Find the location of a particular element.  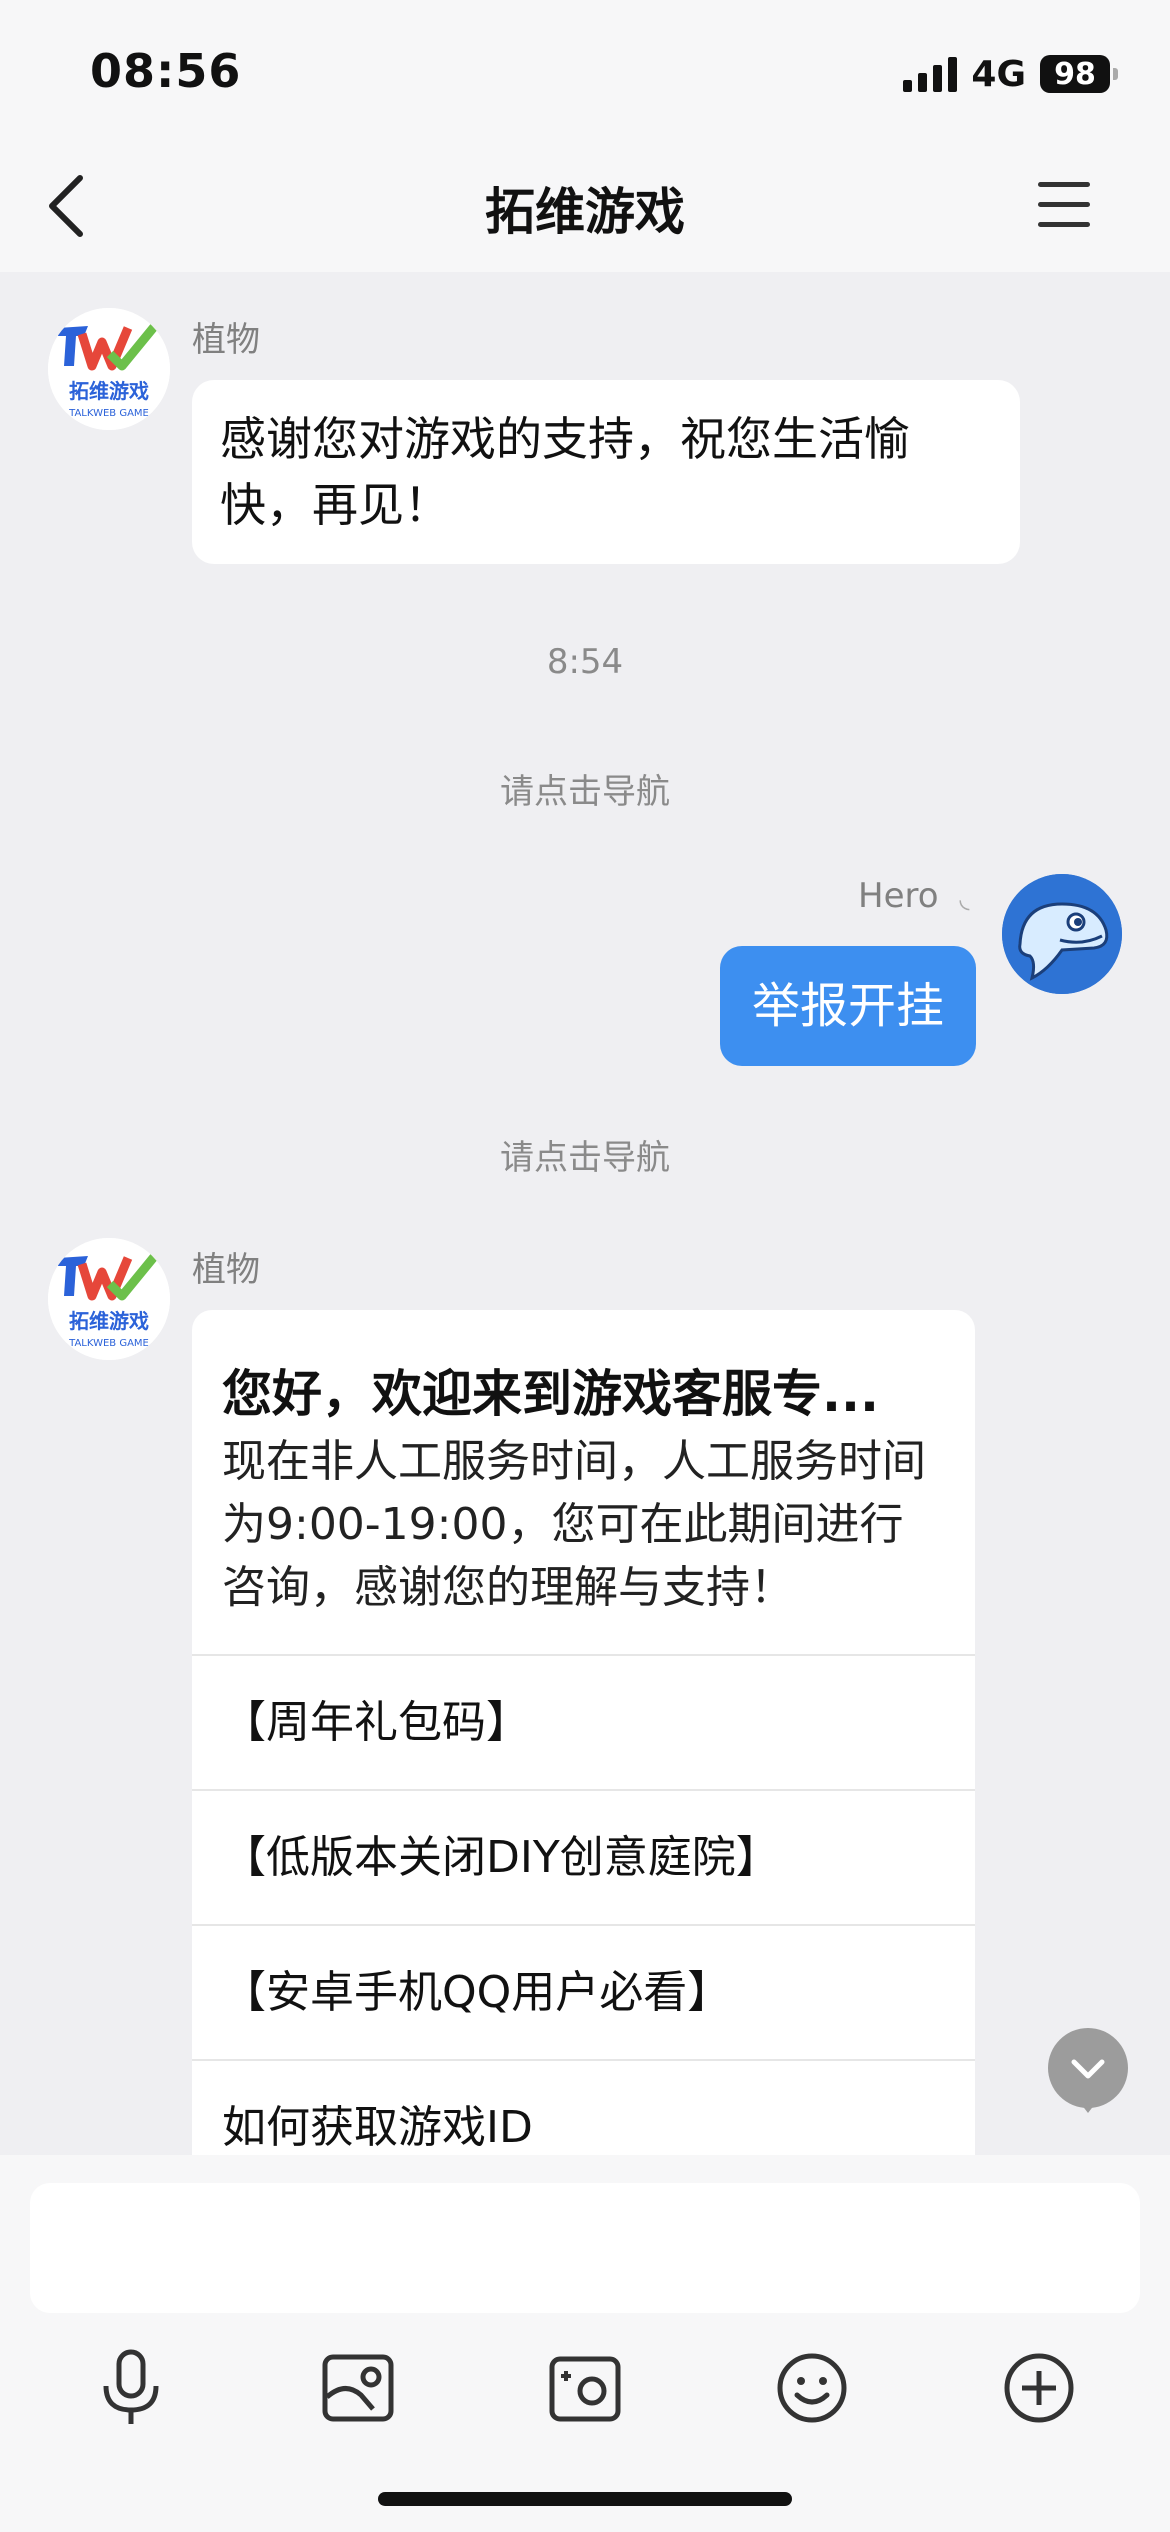

emoji-button is located at coordinates (812, 2388).